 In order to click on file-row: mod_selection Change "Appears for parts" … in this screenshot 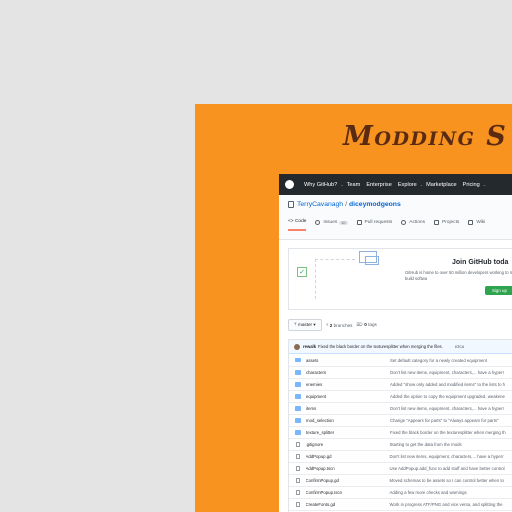, I will do `click(400, 420)`.